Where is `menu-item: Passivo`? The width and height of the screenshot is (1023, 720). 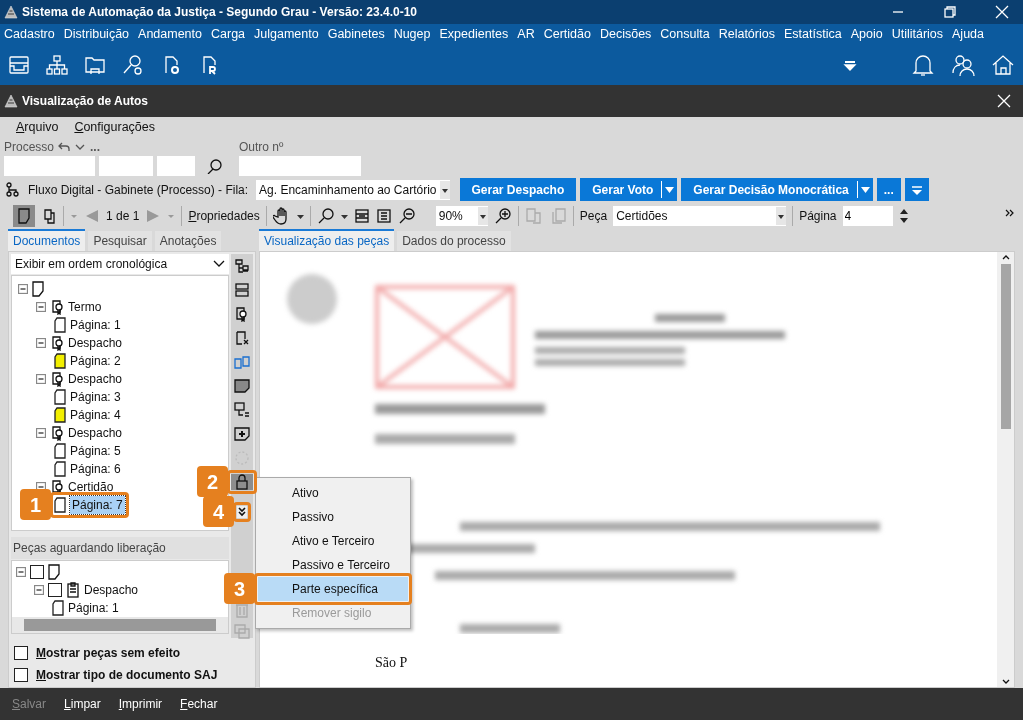
menu-item: Passivo is located at coordinates (333, 517).